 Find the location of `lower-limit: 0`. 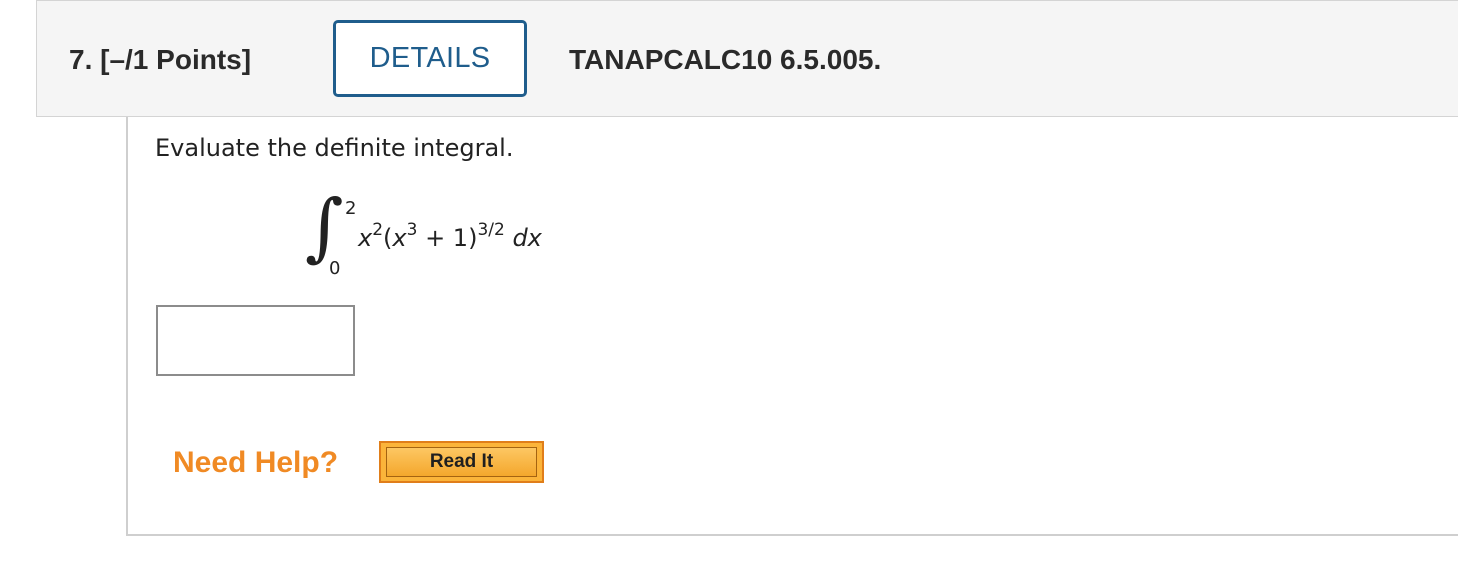

lower-limit: 0 is located at coordinates (335, 268).